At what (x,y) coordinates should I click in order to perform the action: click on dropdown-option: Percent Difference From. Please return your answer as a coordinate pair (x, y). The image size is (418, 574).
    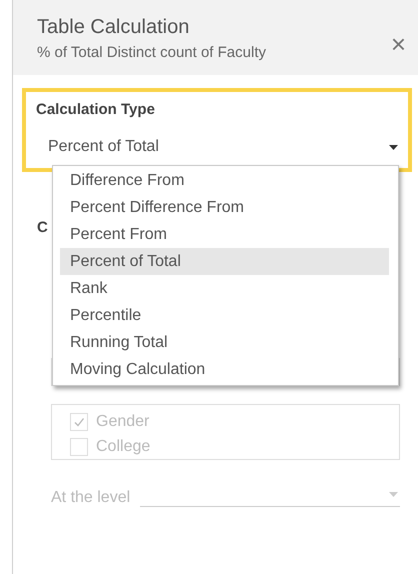
    Looking at the image, I should click on (224, 207).